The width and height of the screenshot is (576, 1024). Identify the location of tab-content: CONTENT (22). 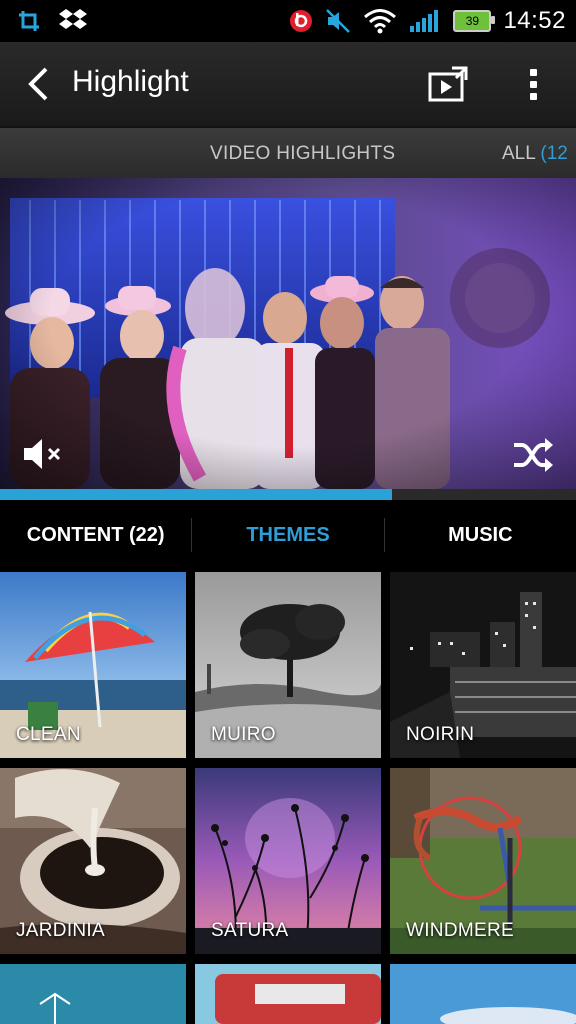
(95, 535).